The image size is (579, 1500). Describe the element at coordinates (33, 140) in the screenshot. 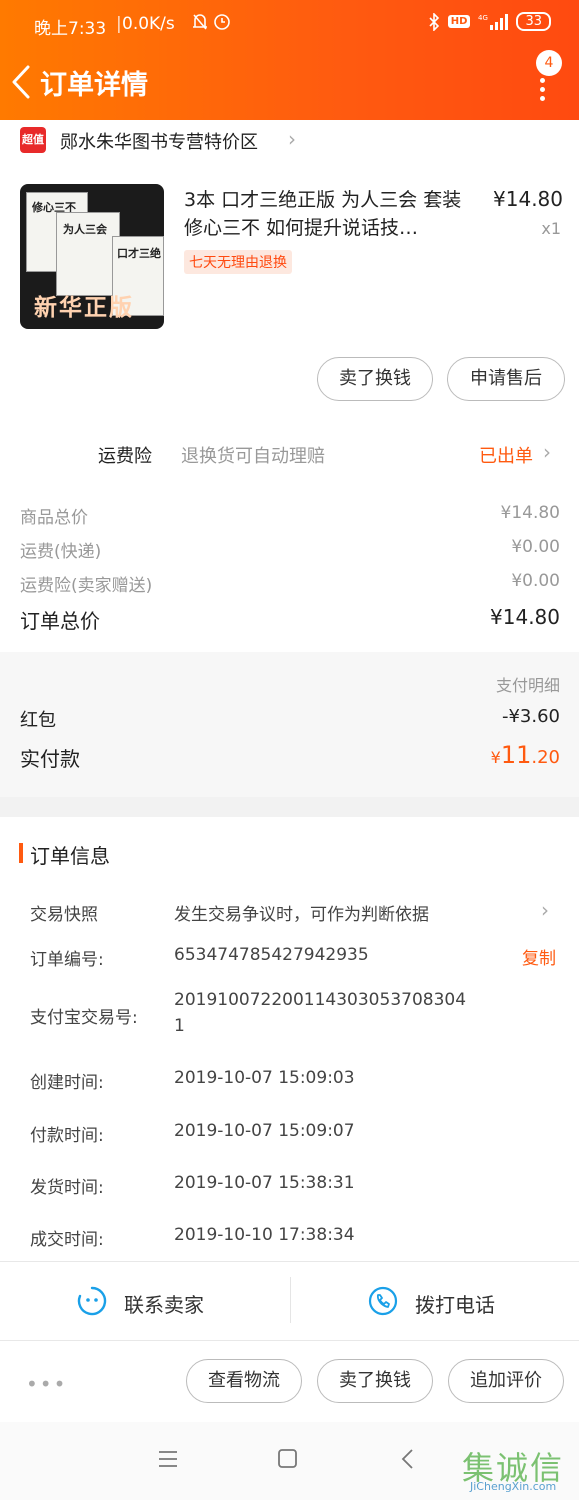

I see `shop-logo: 超值` at that location.